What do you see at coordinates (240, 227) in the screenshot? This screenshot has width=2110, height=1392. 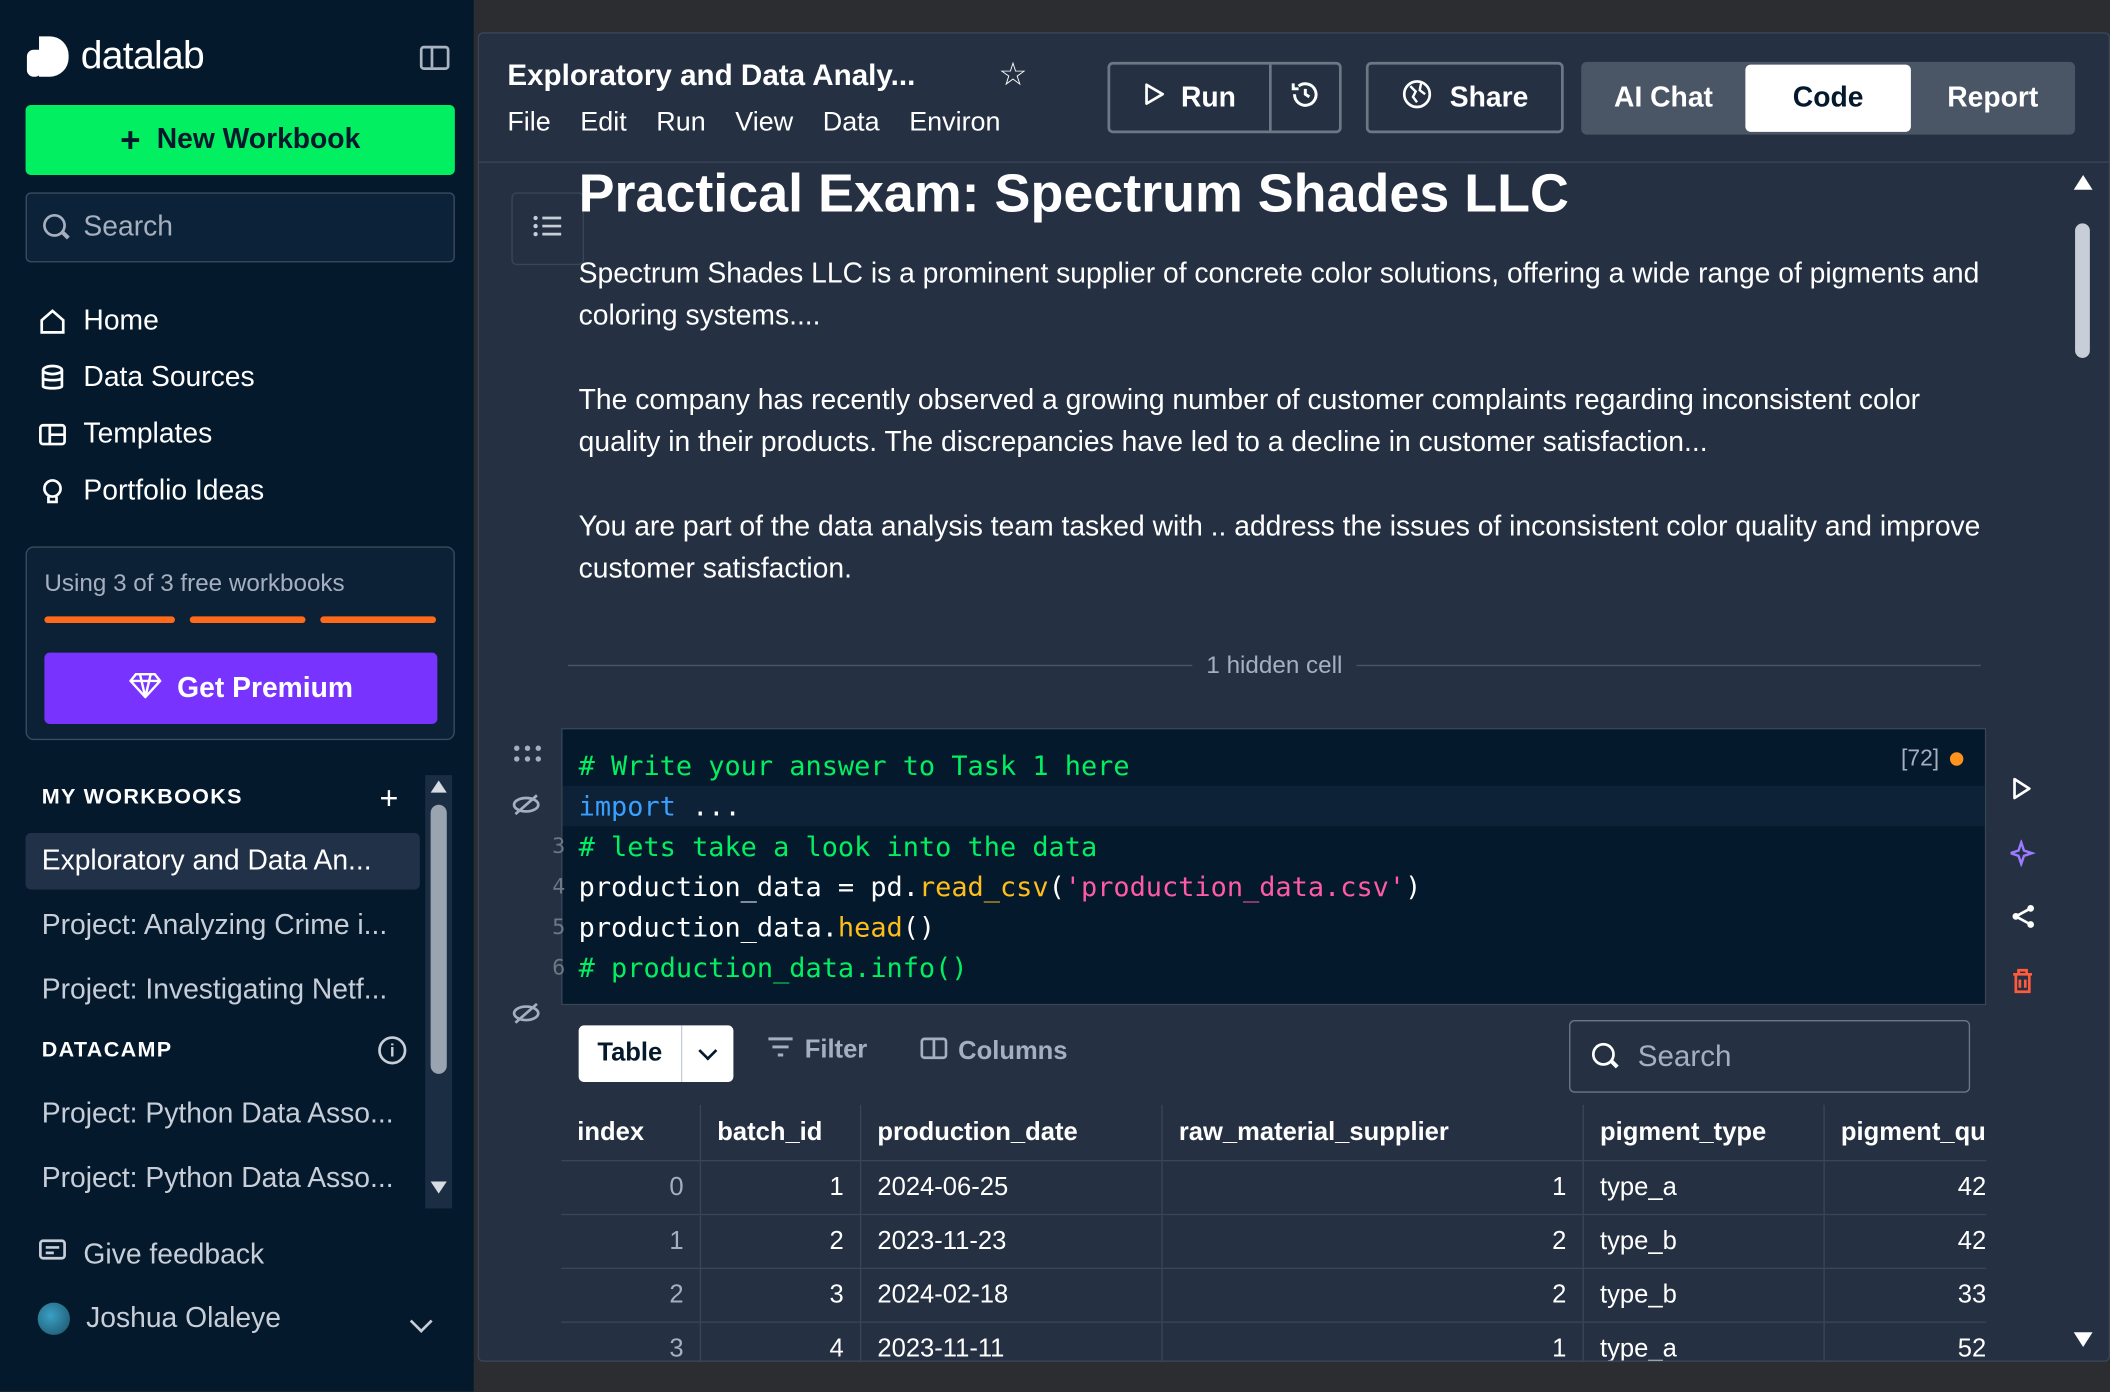 I see `sidebar-search-input: Search` at bounding box center [240, 227].